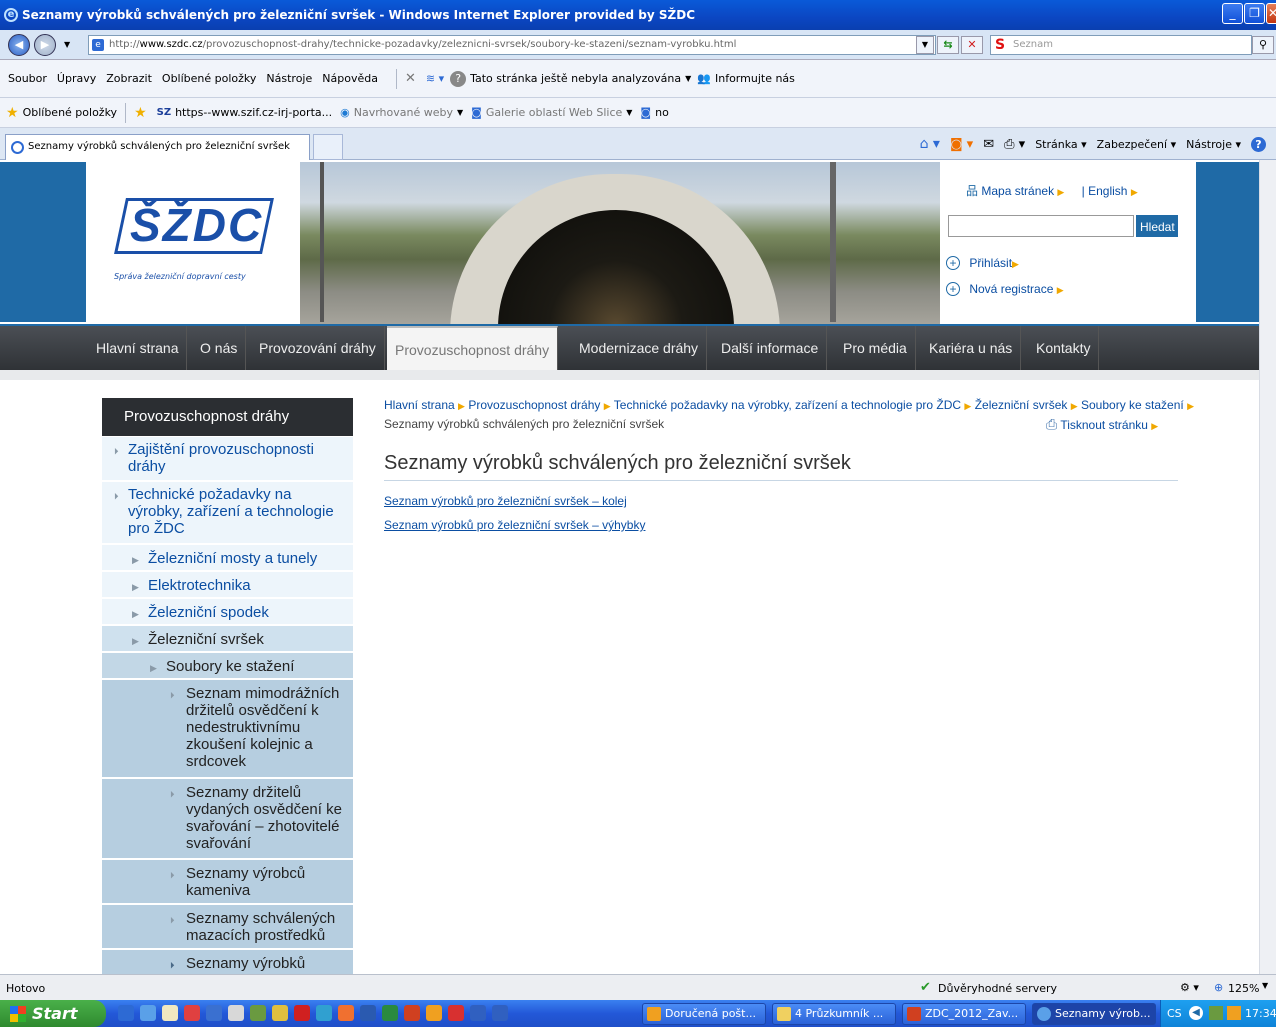 Image resolution: width=1276 pixels, height=1027 pixels. What do you see at coordinates (988, 144) in the screenshot?
I see `mail-icon: ✉` at bounding box center [988, 144].